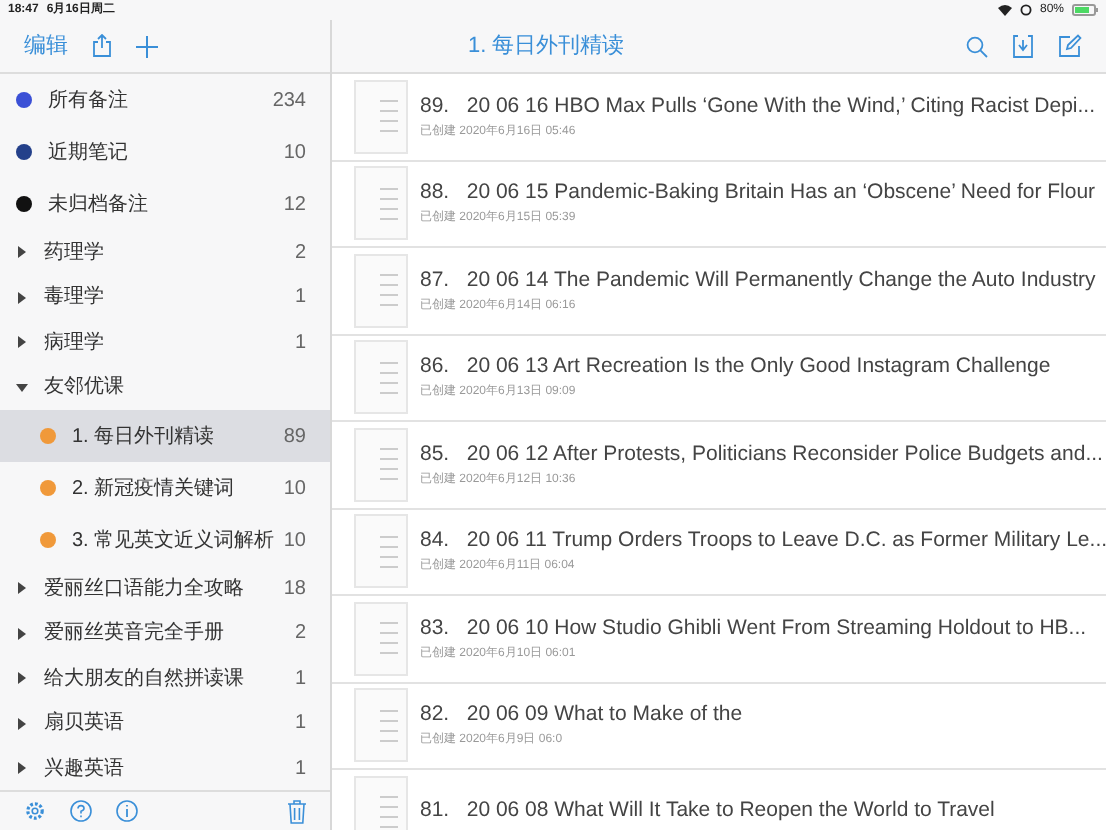 The height and width of the screenshot is (830, 1106). Describe the element at coordinates (165, 152) in the screenshot. I see `sidebar-item: 近期笔记 10` at that location.